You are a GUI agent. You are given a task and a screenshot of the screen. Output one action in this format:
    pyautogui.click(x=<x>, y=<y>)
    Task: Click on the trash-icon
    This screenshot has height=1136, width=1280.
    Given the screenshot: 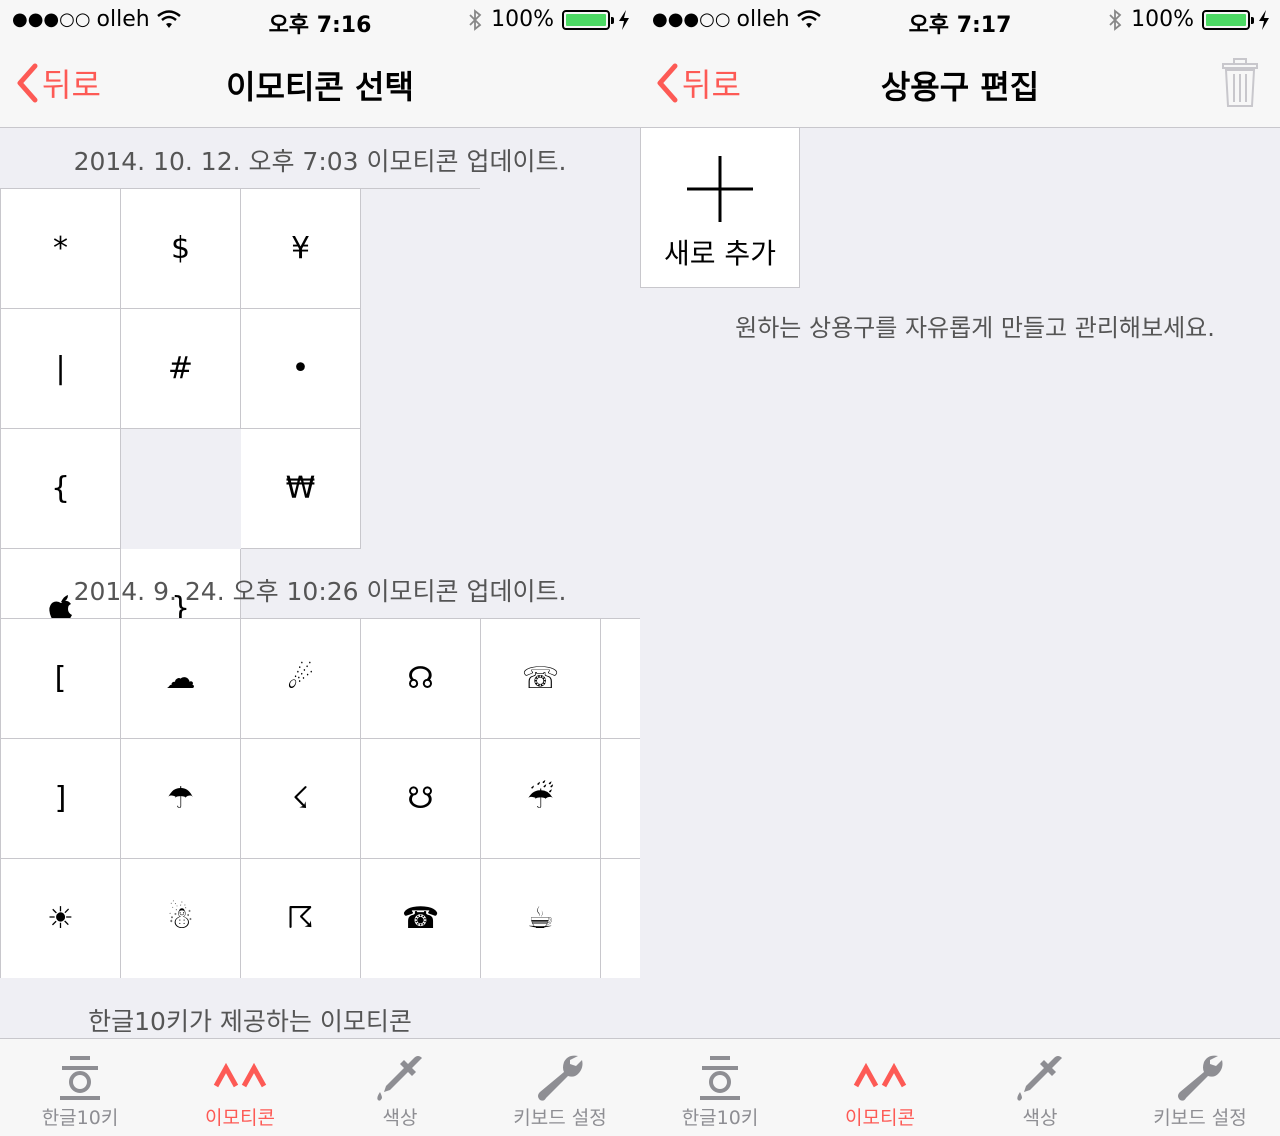 What is the action you would take?
    pyautogui.click(x=1240, y=83)
    